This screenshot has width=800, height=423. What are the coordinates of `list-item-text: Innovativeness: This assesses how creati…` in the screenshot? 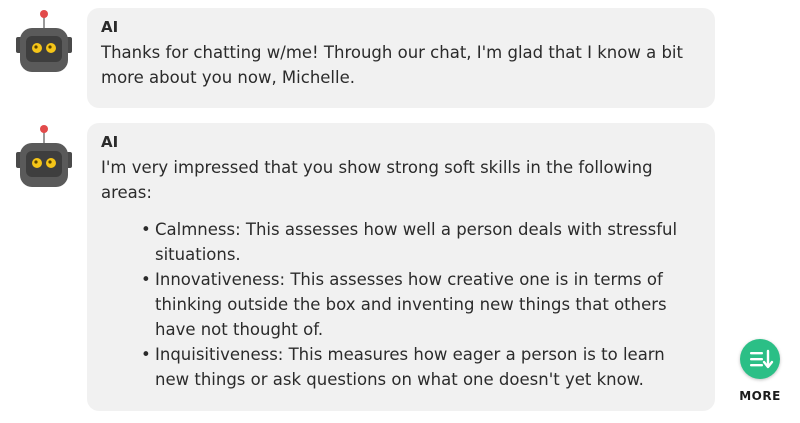 It's located at (411, 304).